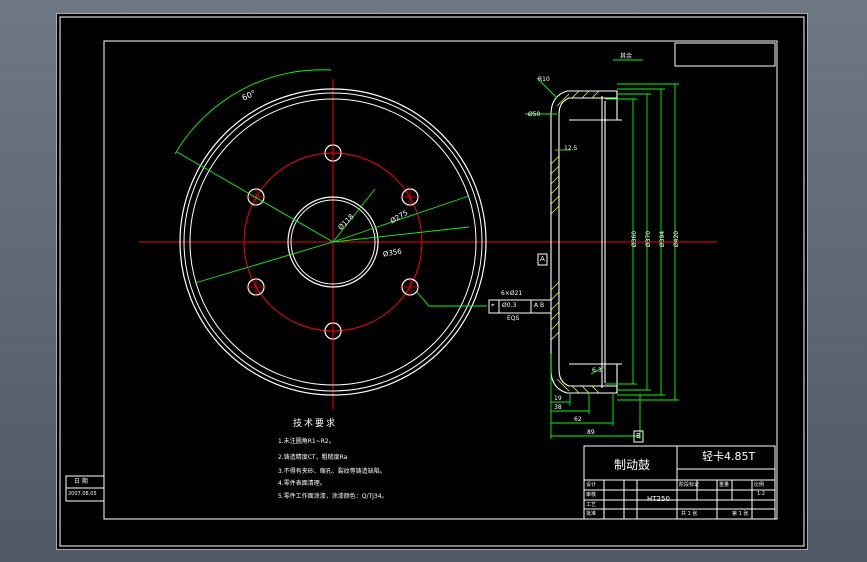 The image size is (867, 562). Describe the element at coordinates (761, 494) in the screenshot. I see `scale-value: 1:2` at that location.